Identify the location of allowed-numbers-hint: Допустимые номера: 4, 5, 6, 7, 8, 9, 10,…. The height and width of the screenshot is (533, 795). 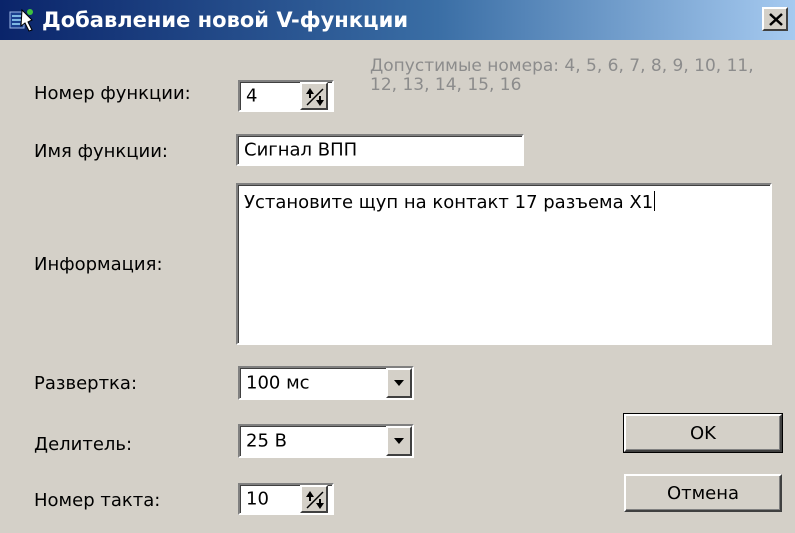
(562, 75).